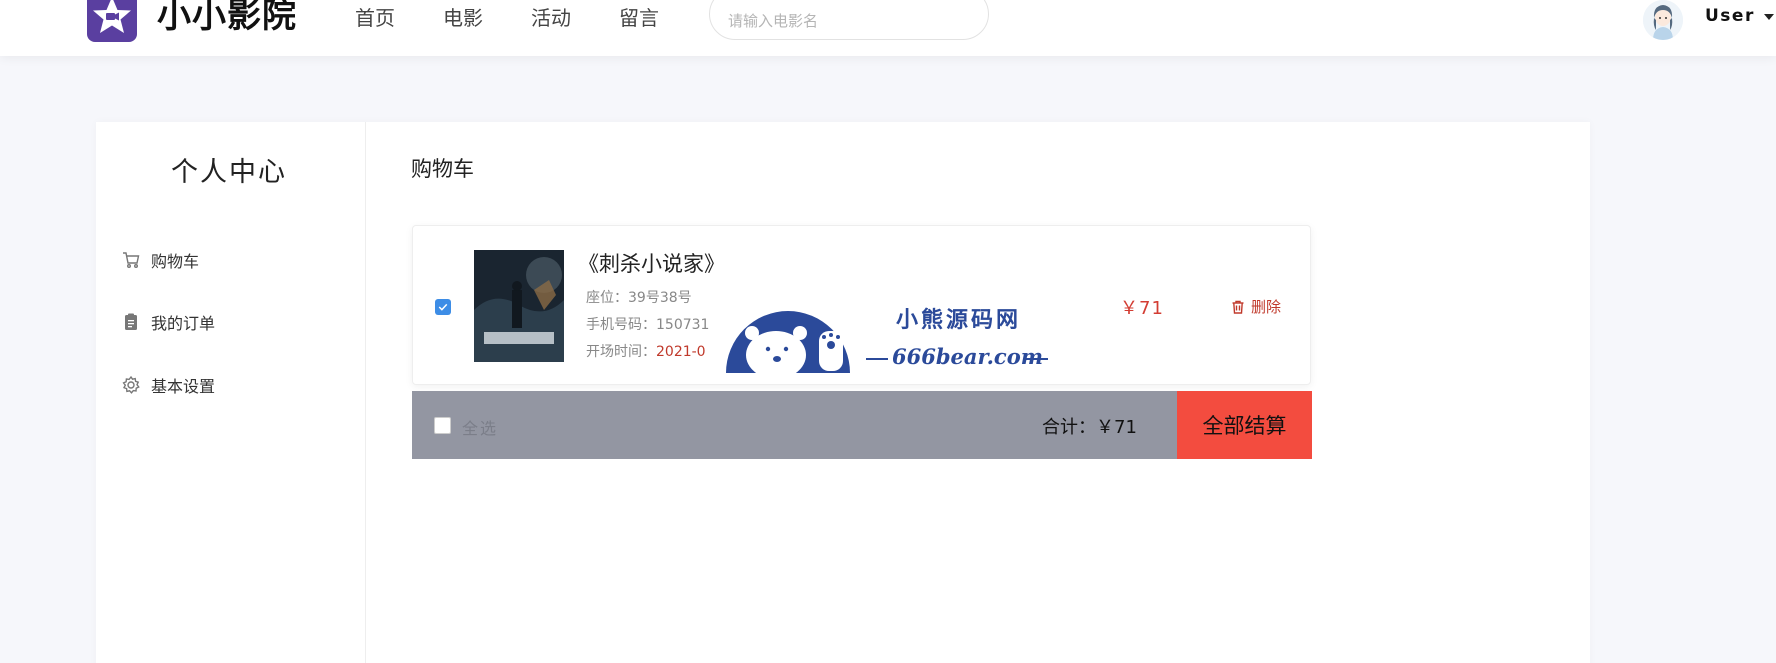  What do you see at coordinates (967, 356) in the screenshot?
I see `watermark-url: 666bear.com` at bounding box center [967, 356].